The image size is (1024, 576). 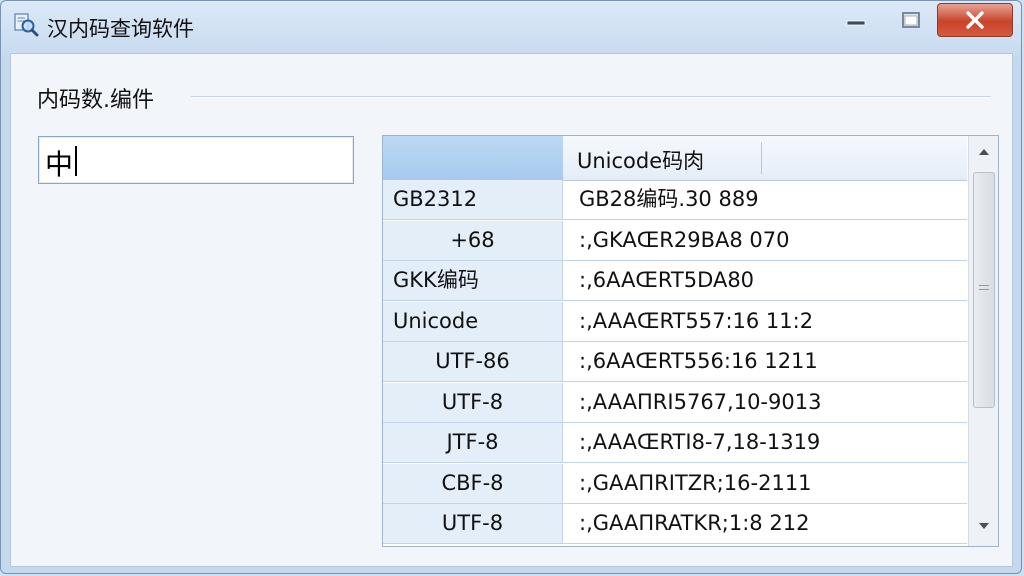 What do you see at coordinates (698, 361) in the screenshot?
I see `row-encoding-value: :,6AAŒRT556:16 1211` at bounding box center [698, 361].